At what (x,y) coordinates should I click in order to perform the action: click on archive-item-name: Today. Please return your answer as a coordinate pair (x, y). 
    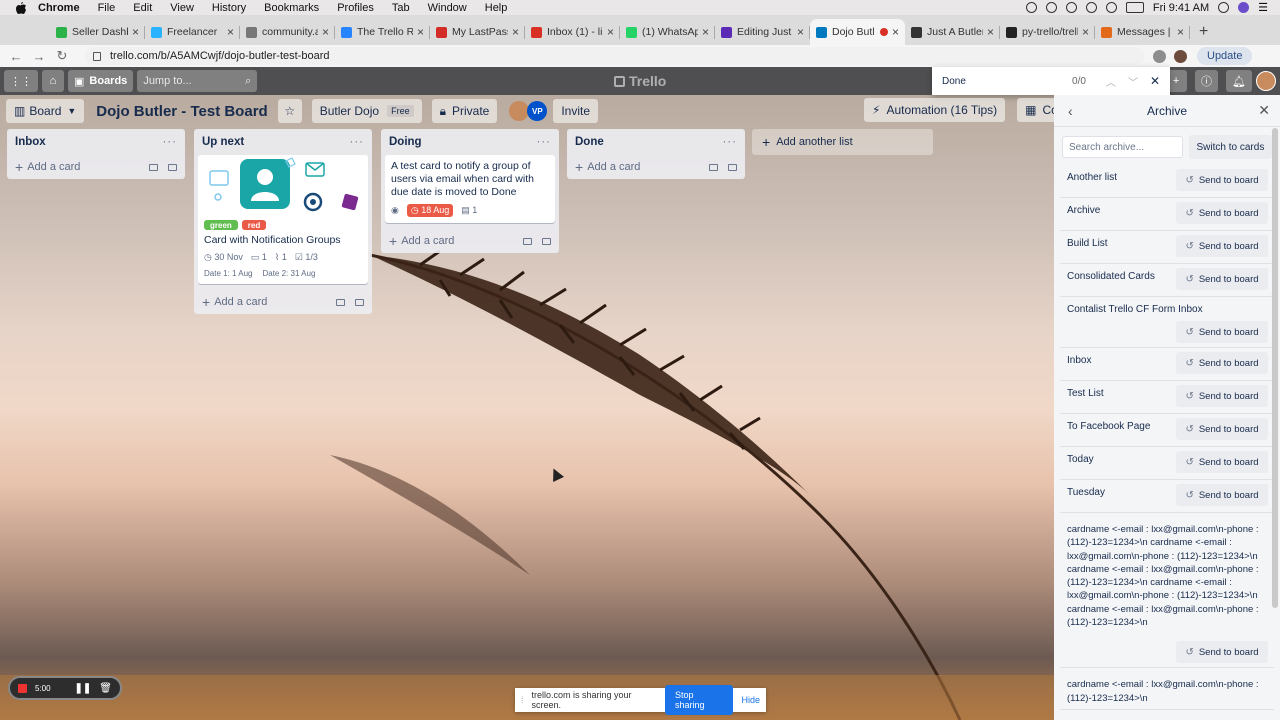
    Looking at the image, I should click on (1080, 458).